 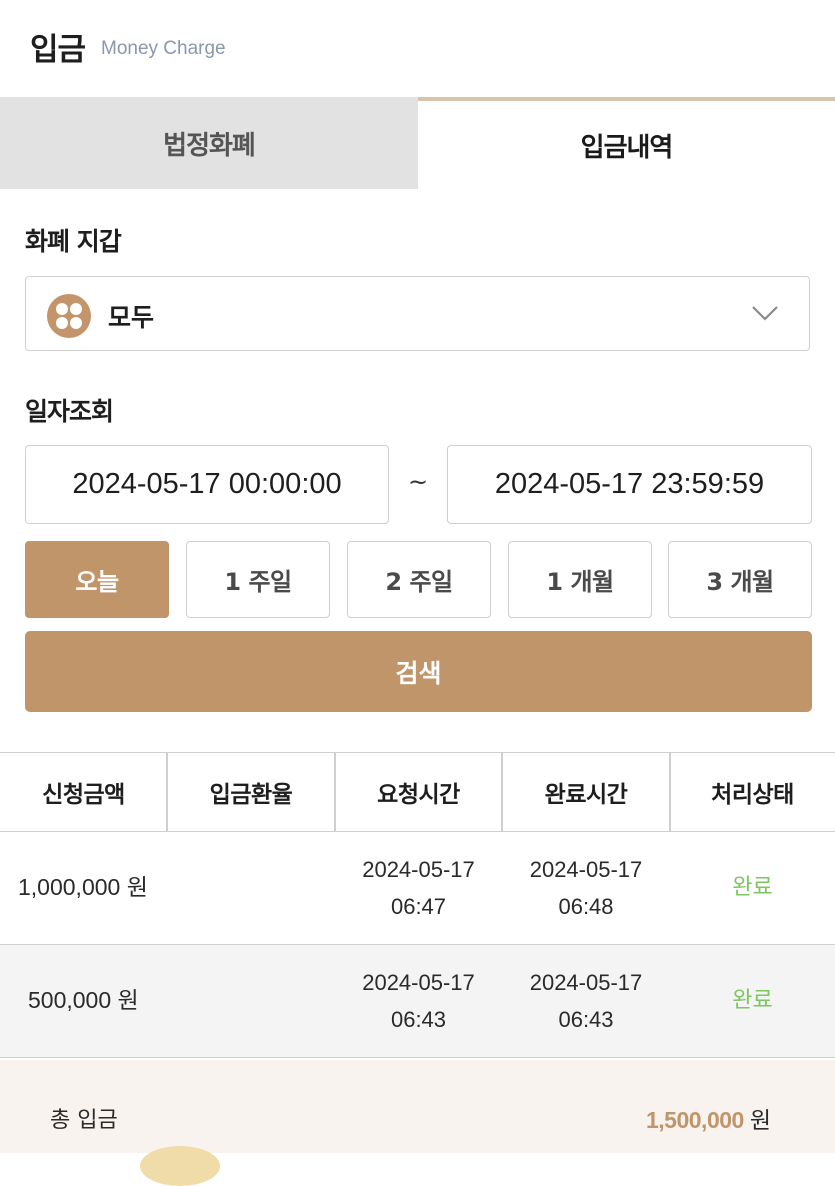 I want to click on search-button: 검색, so click(x=418, y=671).